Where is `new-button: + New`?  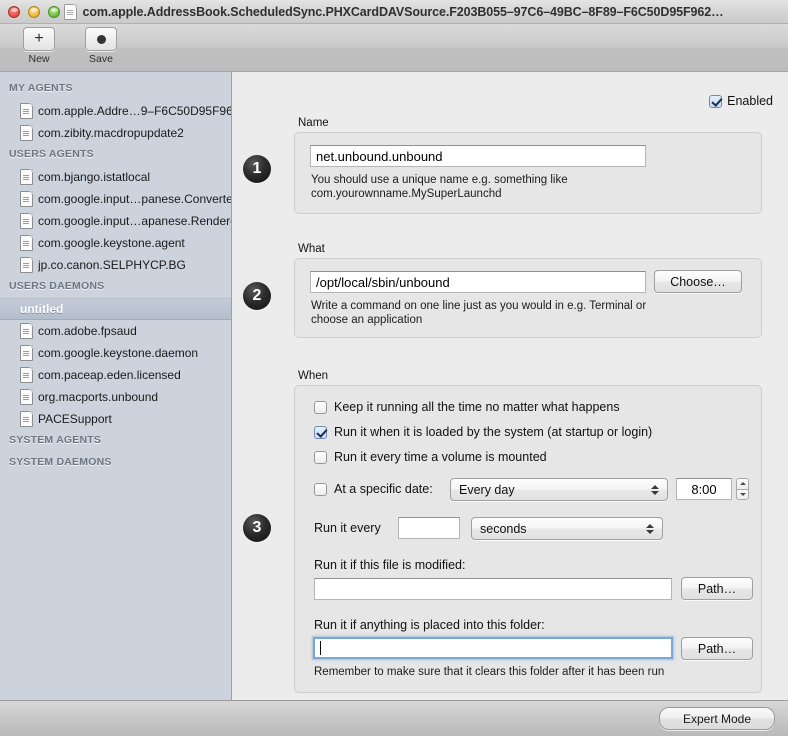
new-button: + New is located at coordinates (39, 46).